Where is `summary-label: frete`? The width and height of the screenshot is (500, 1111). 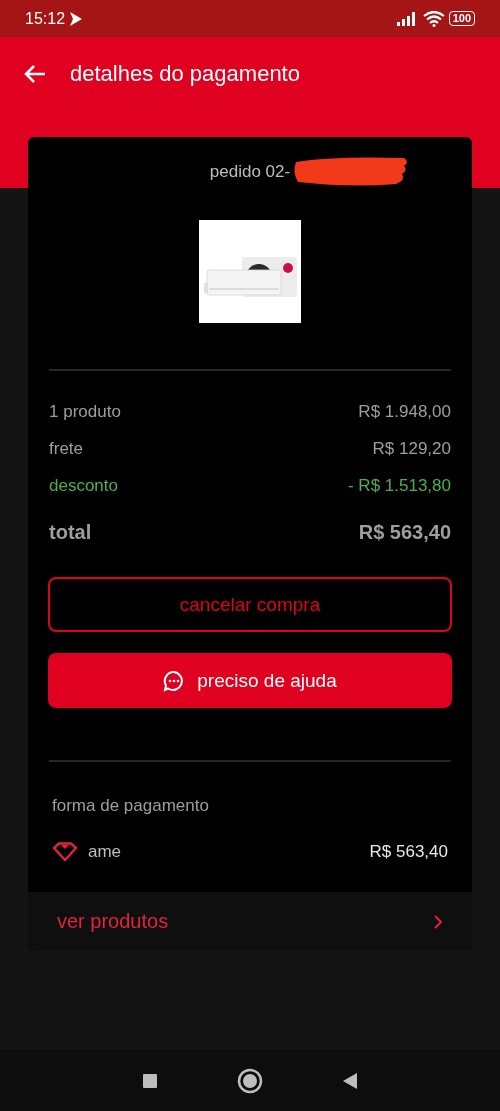
summary-label: frete is located at coordinates (66, 448).